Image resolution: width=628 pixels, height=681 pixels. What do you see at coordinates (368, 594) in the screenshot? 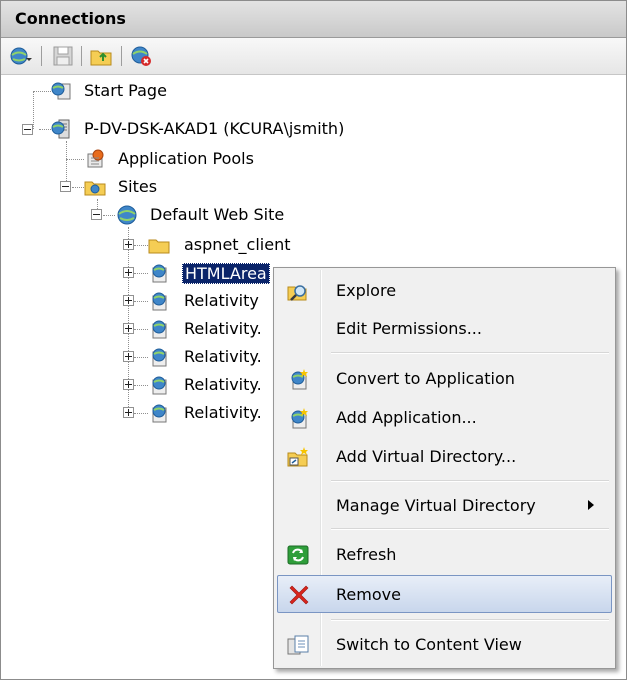
I see `menu-item-label: Remove` at bounding box center [368, 594].